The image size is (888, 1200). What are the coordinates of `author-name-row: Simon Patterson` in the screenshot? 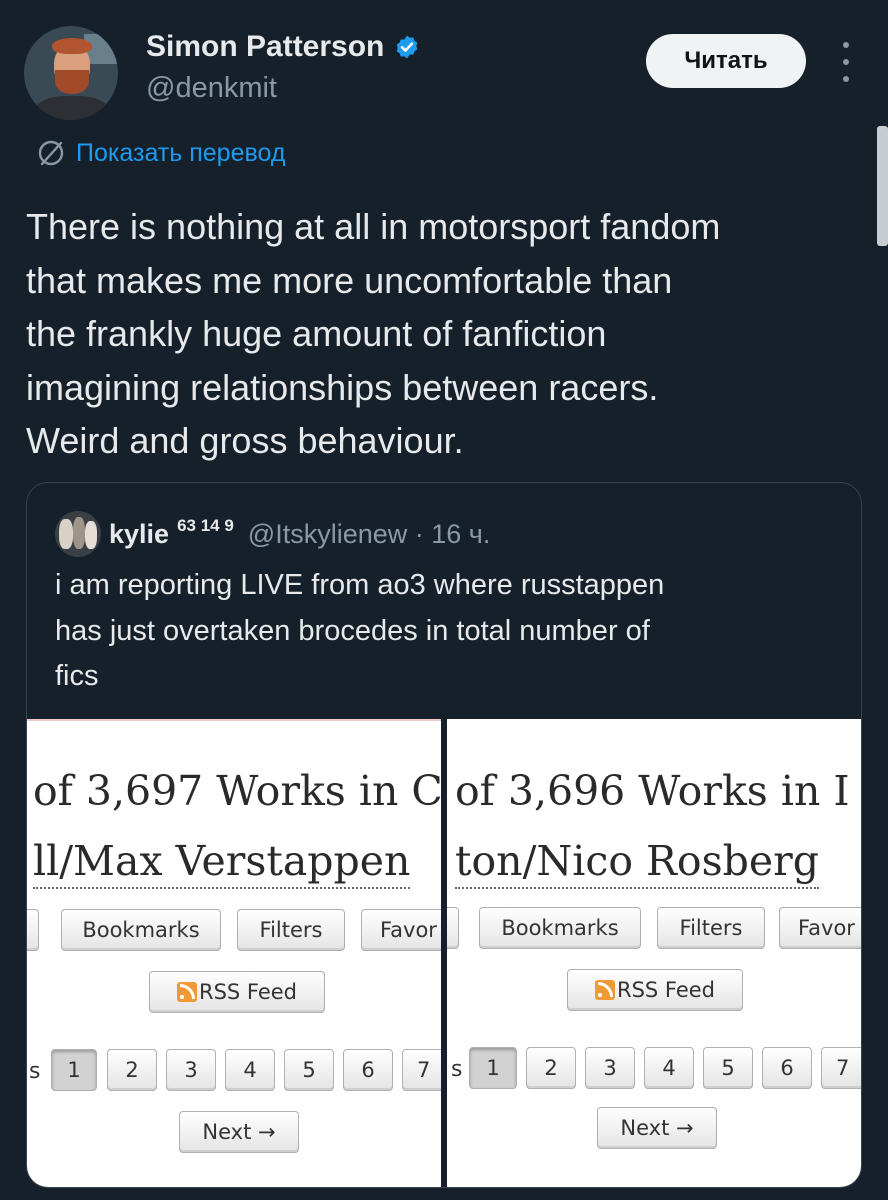 It's located at (283, 47).